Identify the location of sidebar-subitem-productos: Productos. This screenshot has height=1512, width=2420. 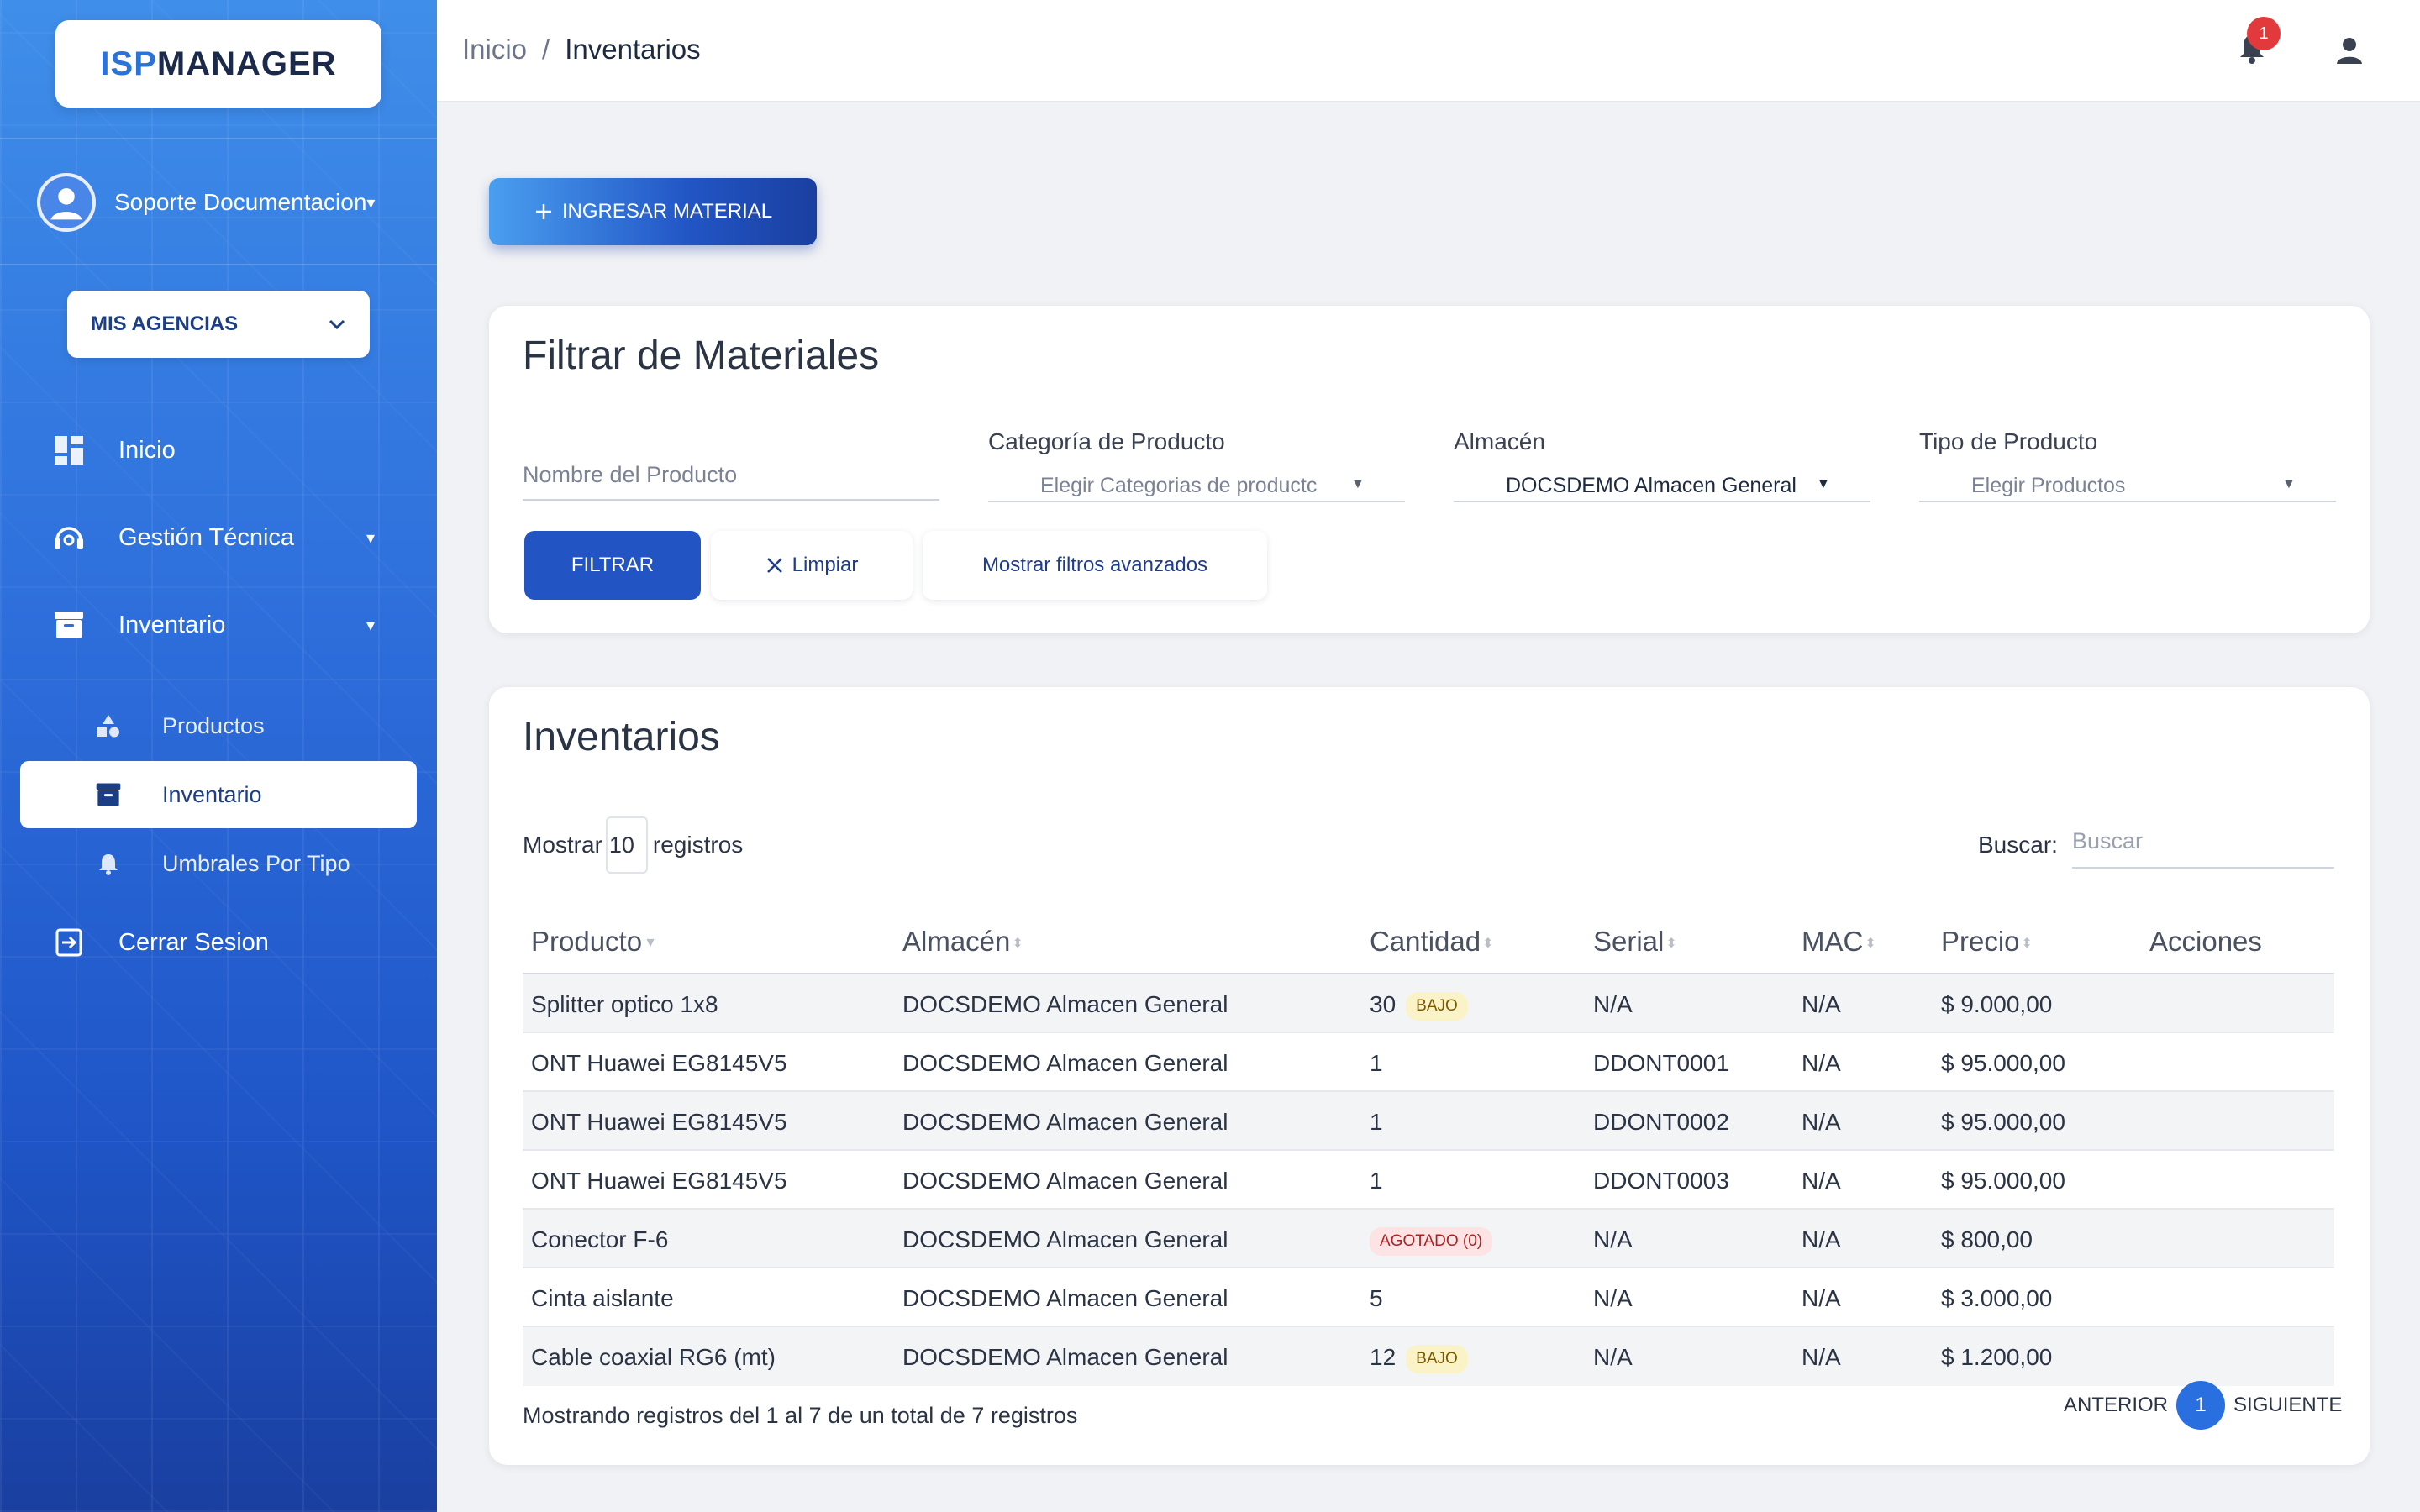
(218, 725).